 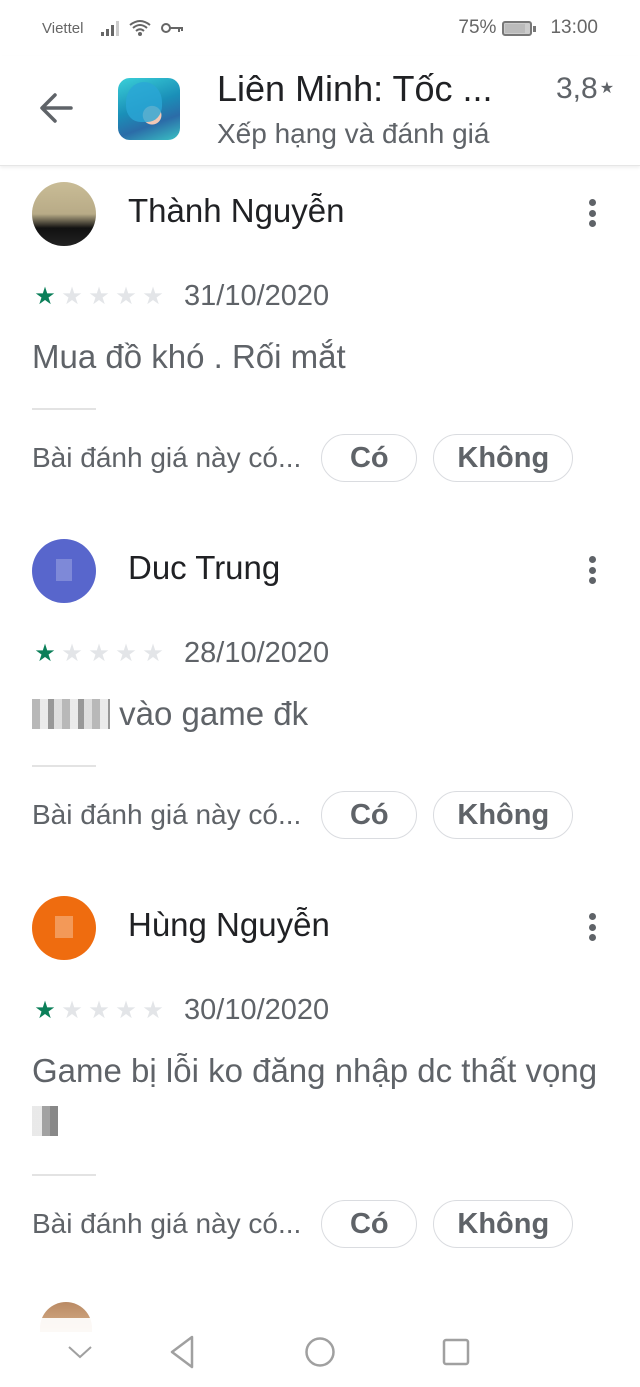 I want to click on nav-back-button, so click(x=182, y=1352).